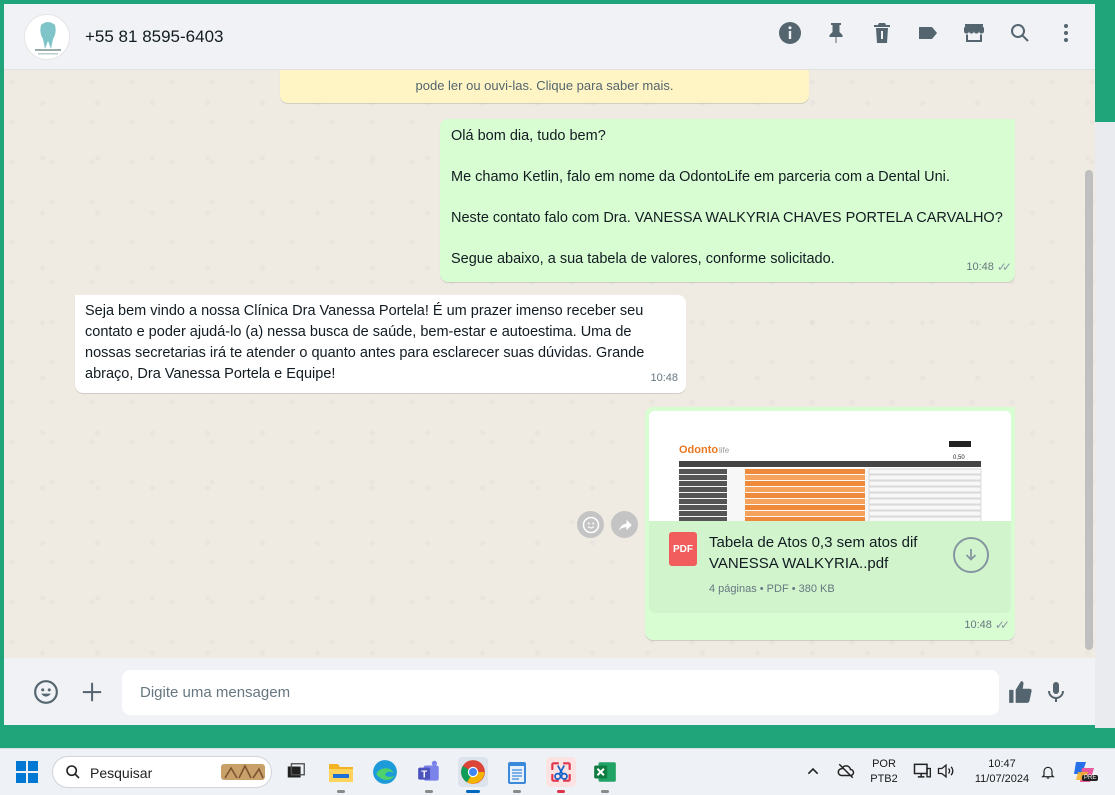  I want to click on attach-plus-icon, so click(92, 692).